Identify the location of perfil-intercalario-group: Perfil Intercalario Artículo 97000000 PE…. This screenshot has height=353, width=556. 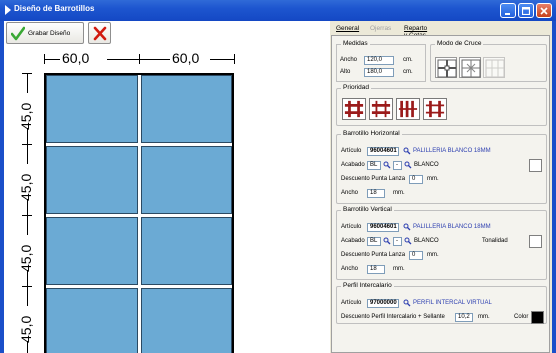
(441, 303).